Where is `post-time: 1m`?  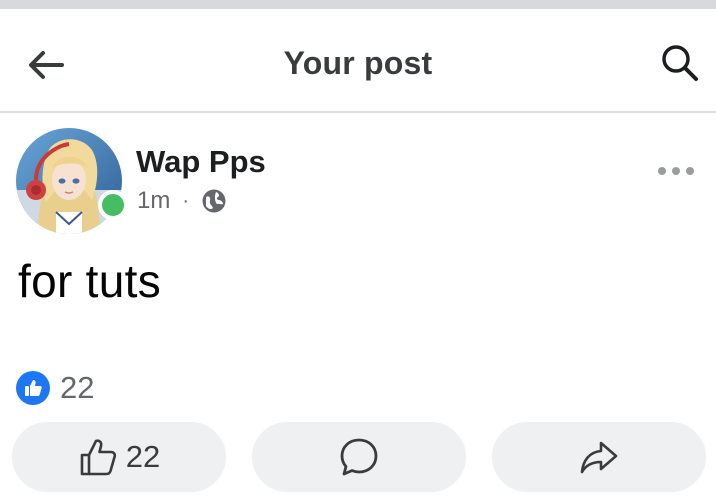
post-time: 1m is located at coordinates (153, 201).